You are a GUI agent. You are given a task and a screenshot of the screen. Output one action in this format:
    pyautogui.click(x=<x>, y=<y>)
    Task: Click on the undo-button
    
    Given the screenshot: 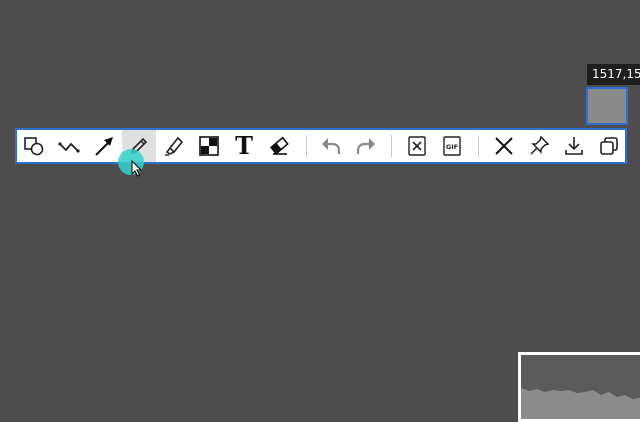 What is the action you would take?
    pyautogui.click(x=331, y=146)
    